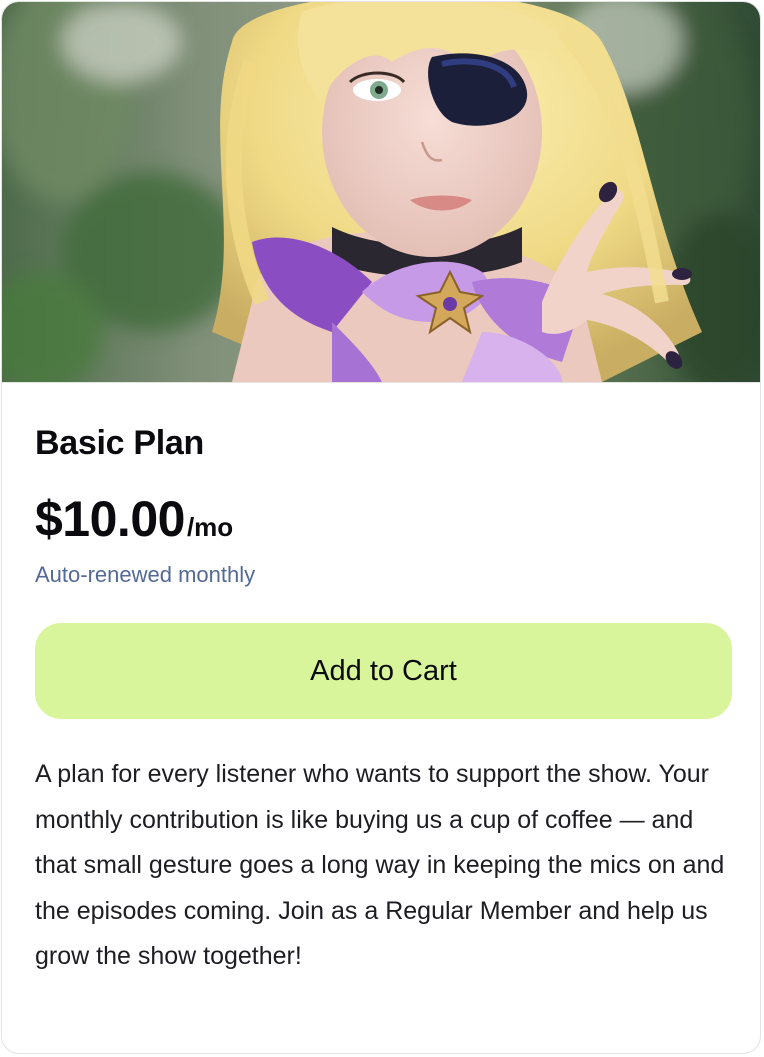  I want to click on add-to-cart-button: Add to Cart, so click(383, 671).